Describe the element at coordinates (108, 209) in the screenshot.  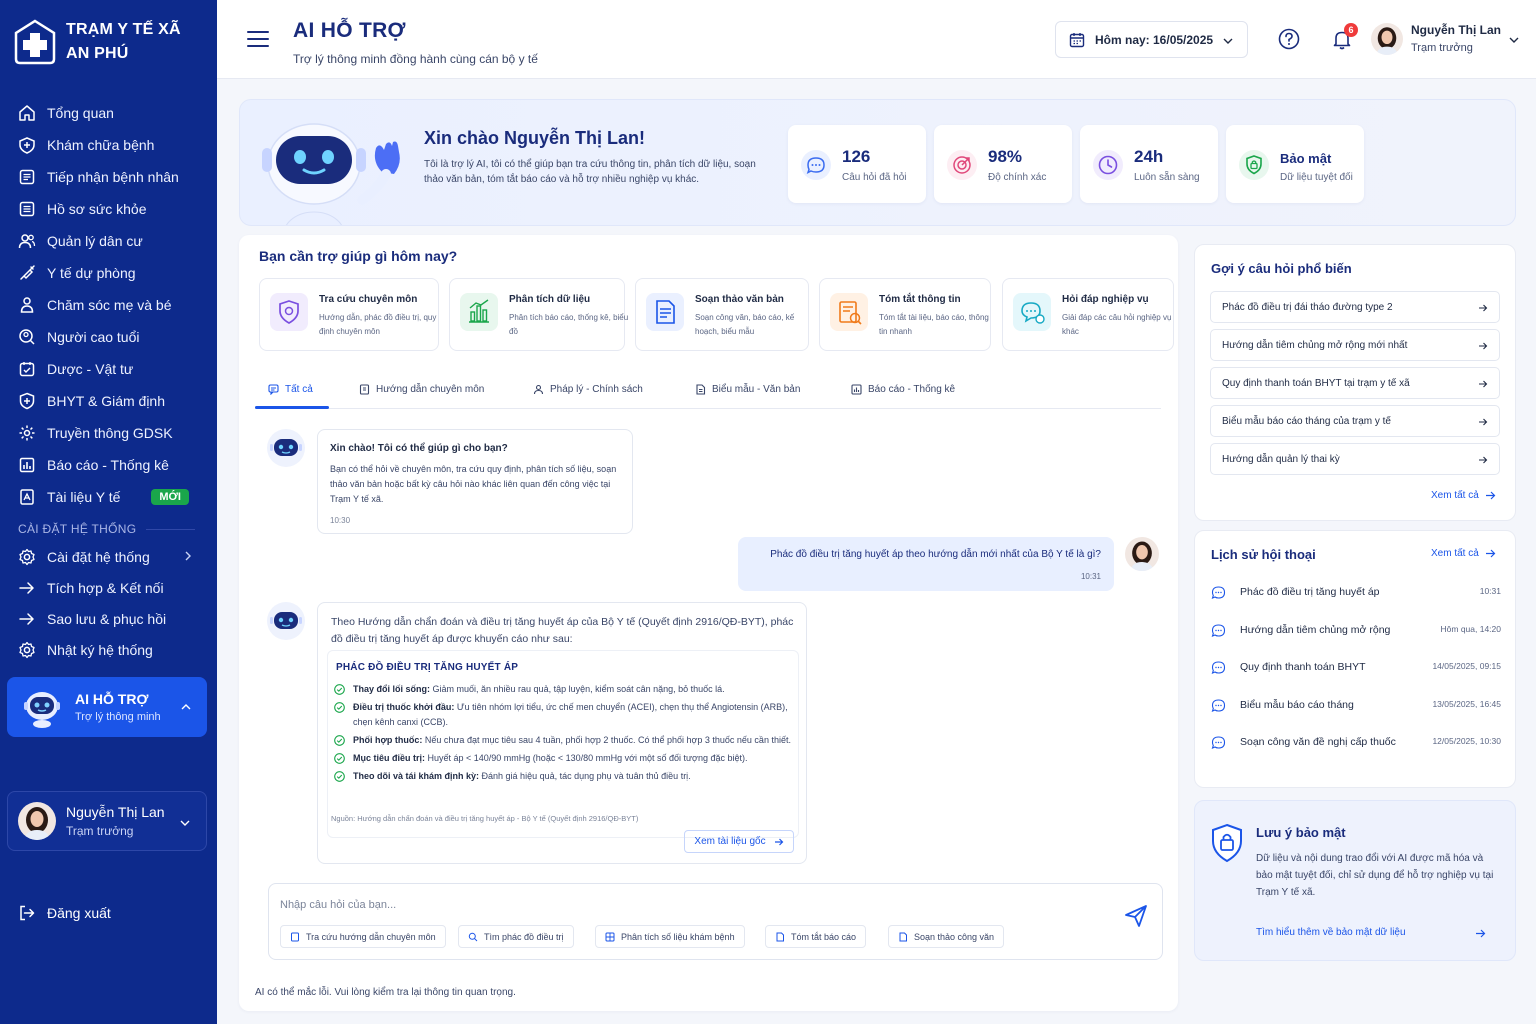
I see `sidebar-item-health-records: Hồ sơ sức khỏe` at that location.